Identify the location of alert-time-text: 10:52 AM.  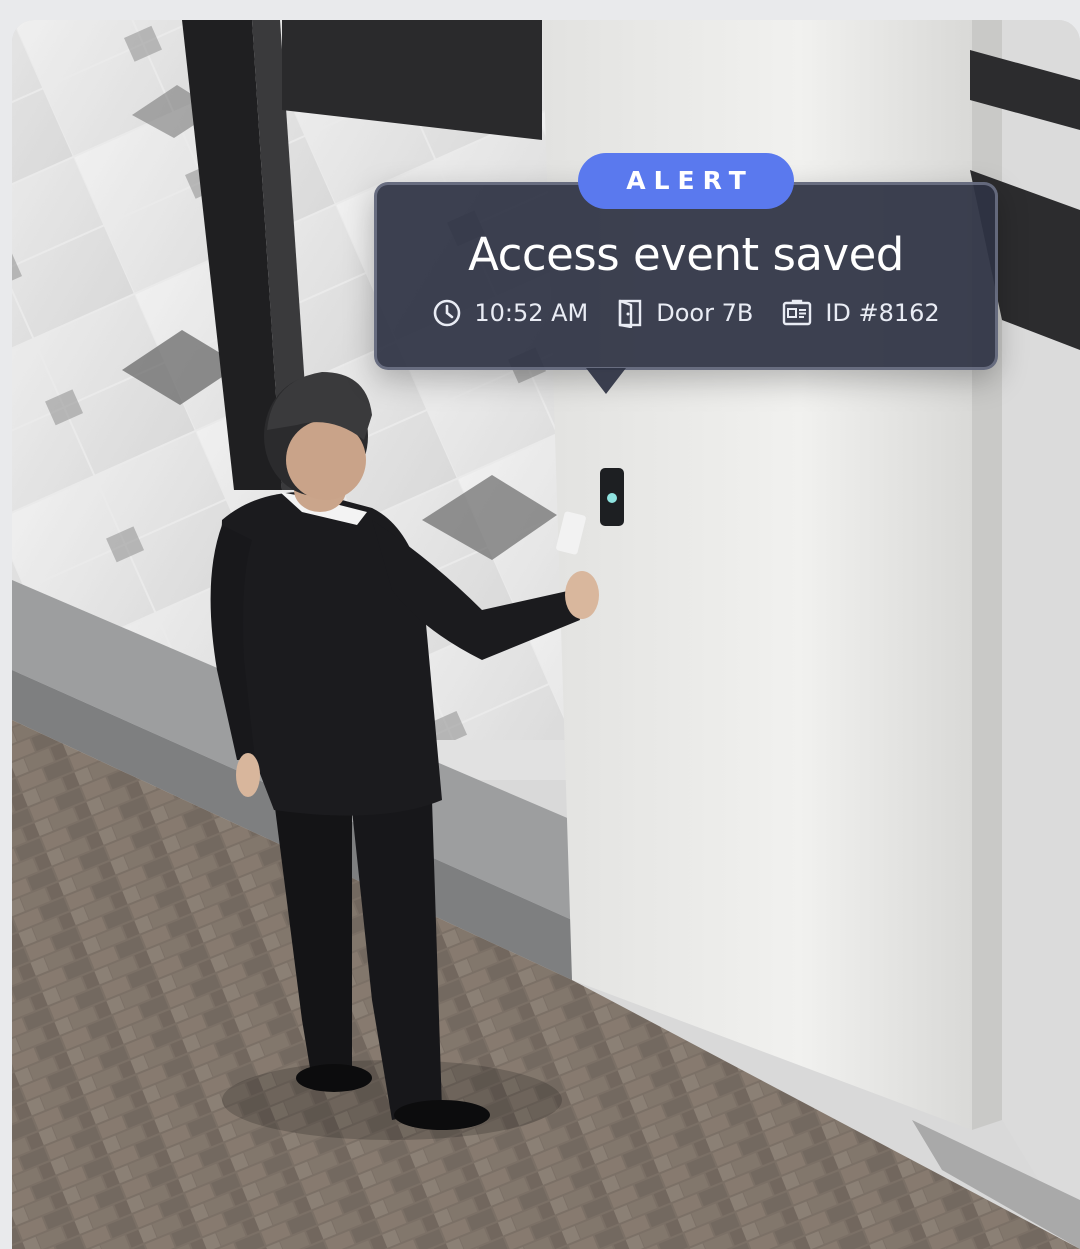
(531, 313).